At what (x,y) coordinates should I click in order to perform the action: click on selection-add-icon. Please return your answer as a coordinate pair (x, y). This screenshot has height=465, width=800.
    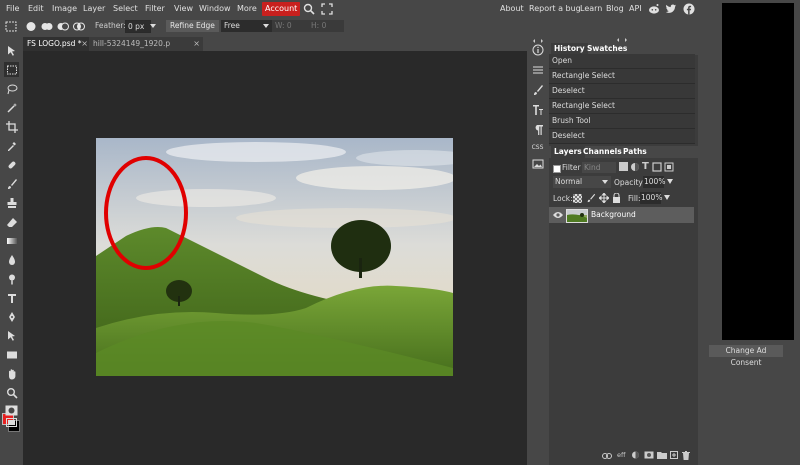
    Looking at the image, I should click on (47, 26).